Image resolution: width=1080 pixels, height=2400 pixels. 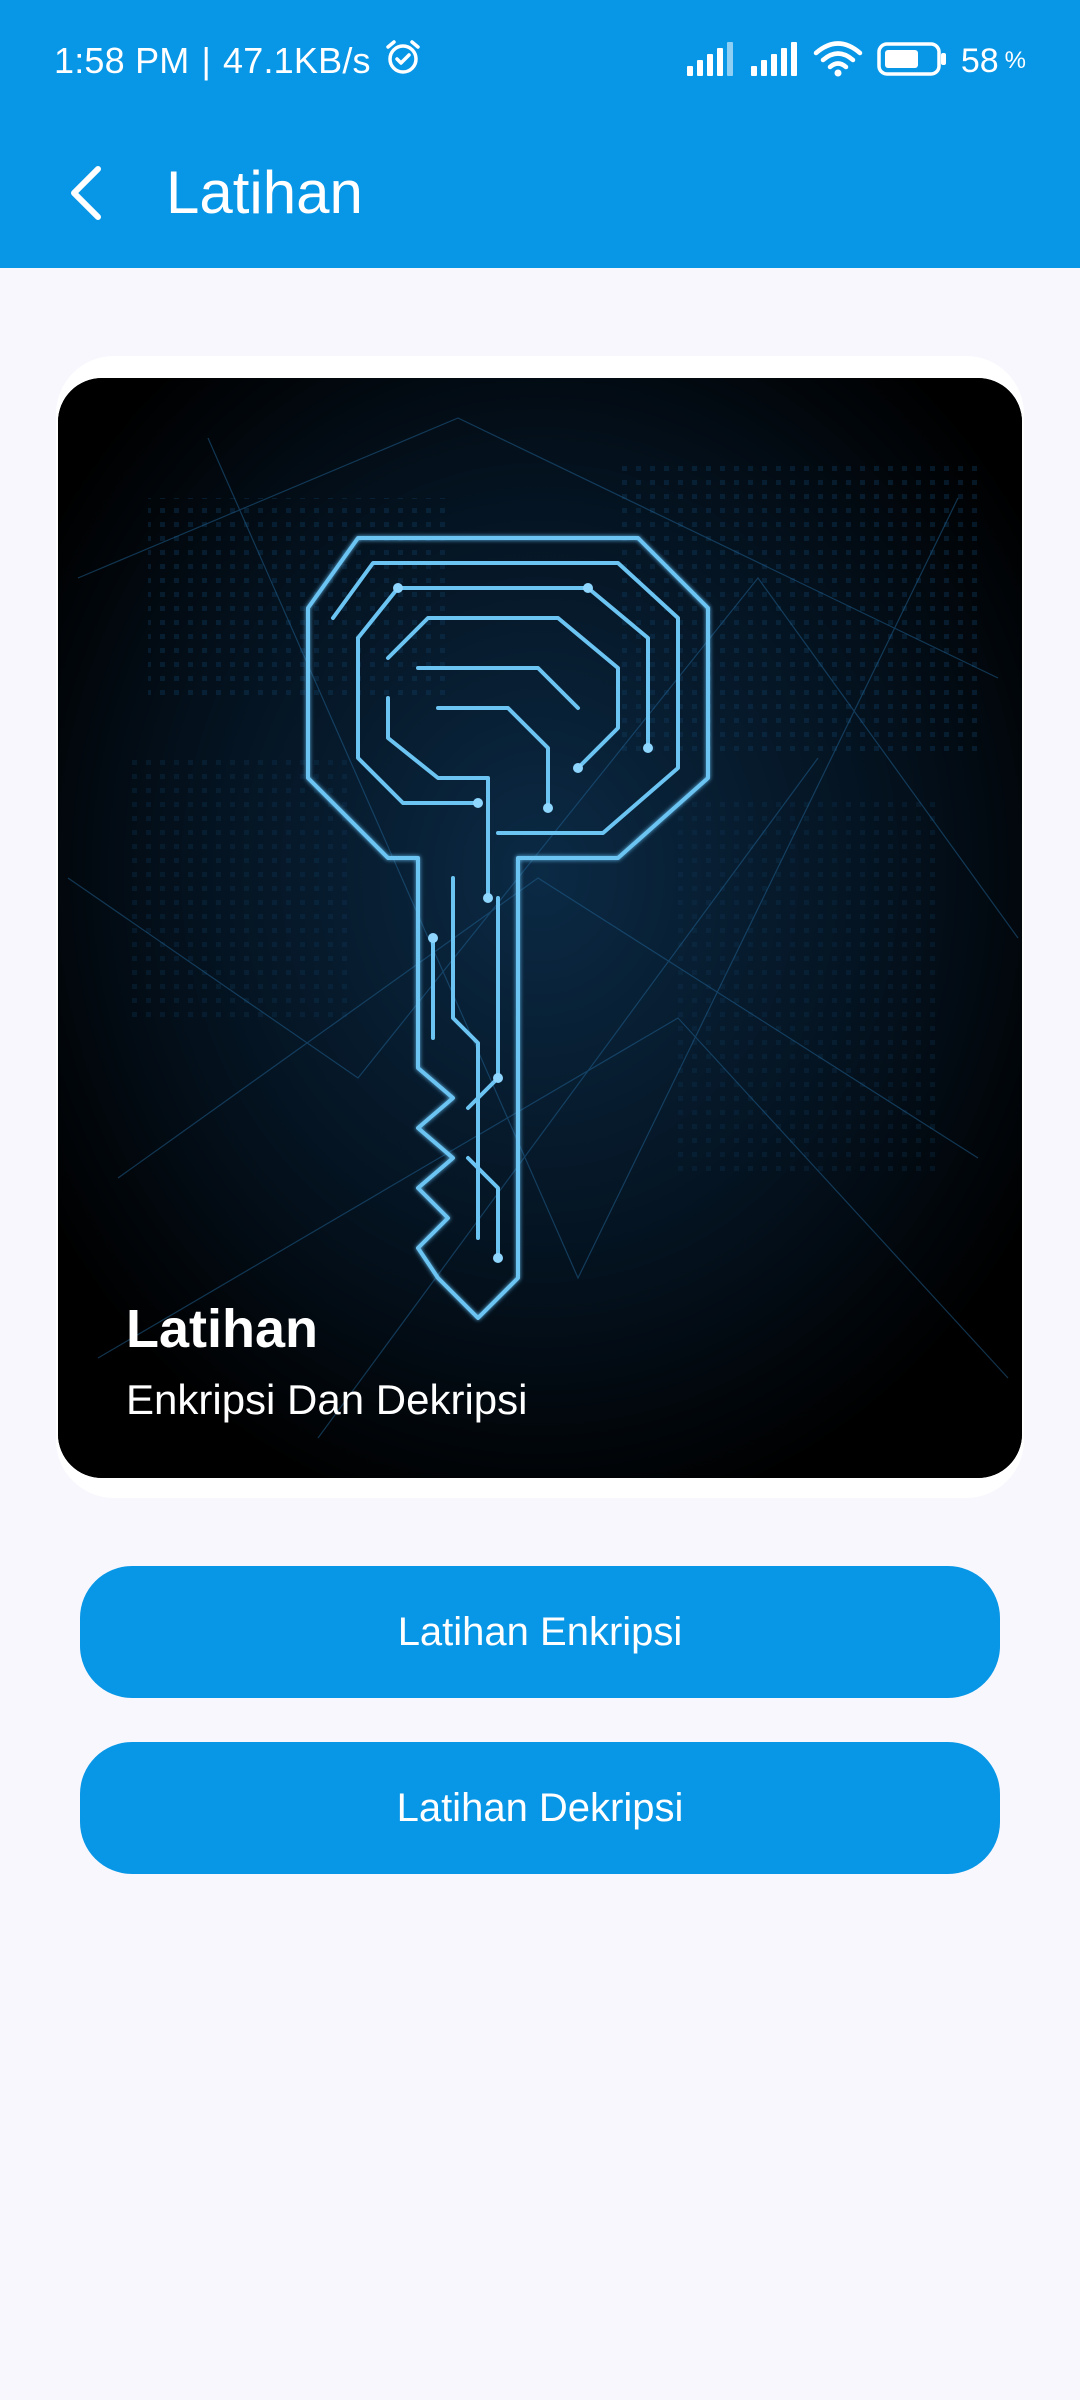 What do you see at coordinates (710, 61) in the screenshot?
I see `signal-icon` at bounding box center [710, 61].